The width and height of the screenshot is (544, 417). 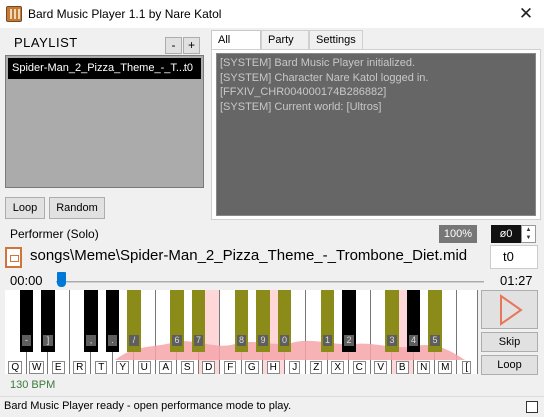 I want to click on black-key-label: 4, so click(x=413, y=340).